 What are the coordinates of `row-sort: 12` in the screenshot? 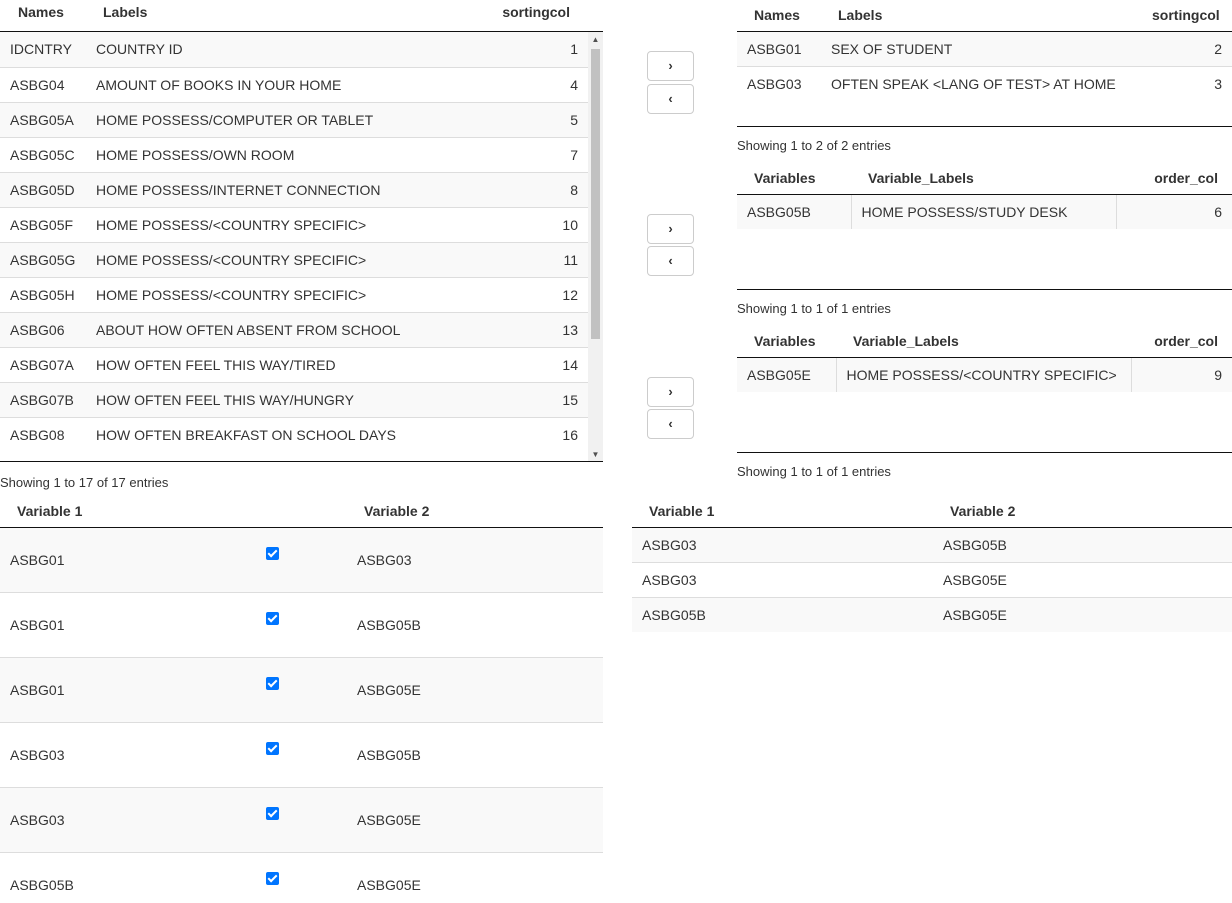 It's located at (538, 294).